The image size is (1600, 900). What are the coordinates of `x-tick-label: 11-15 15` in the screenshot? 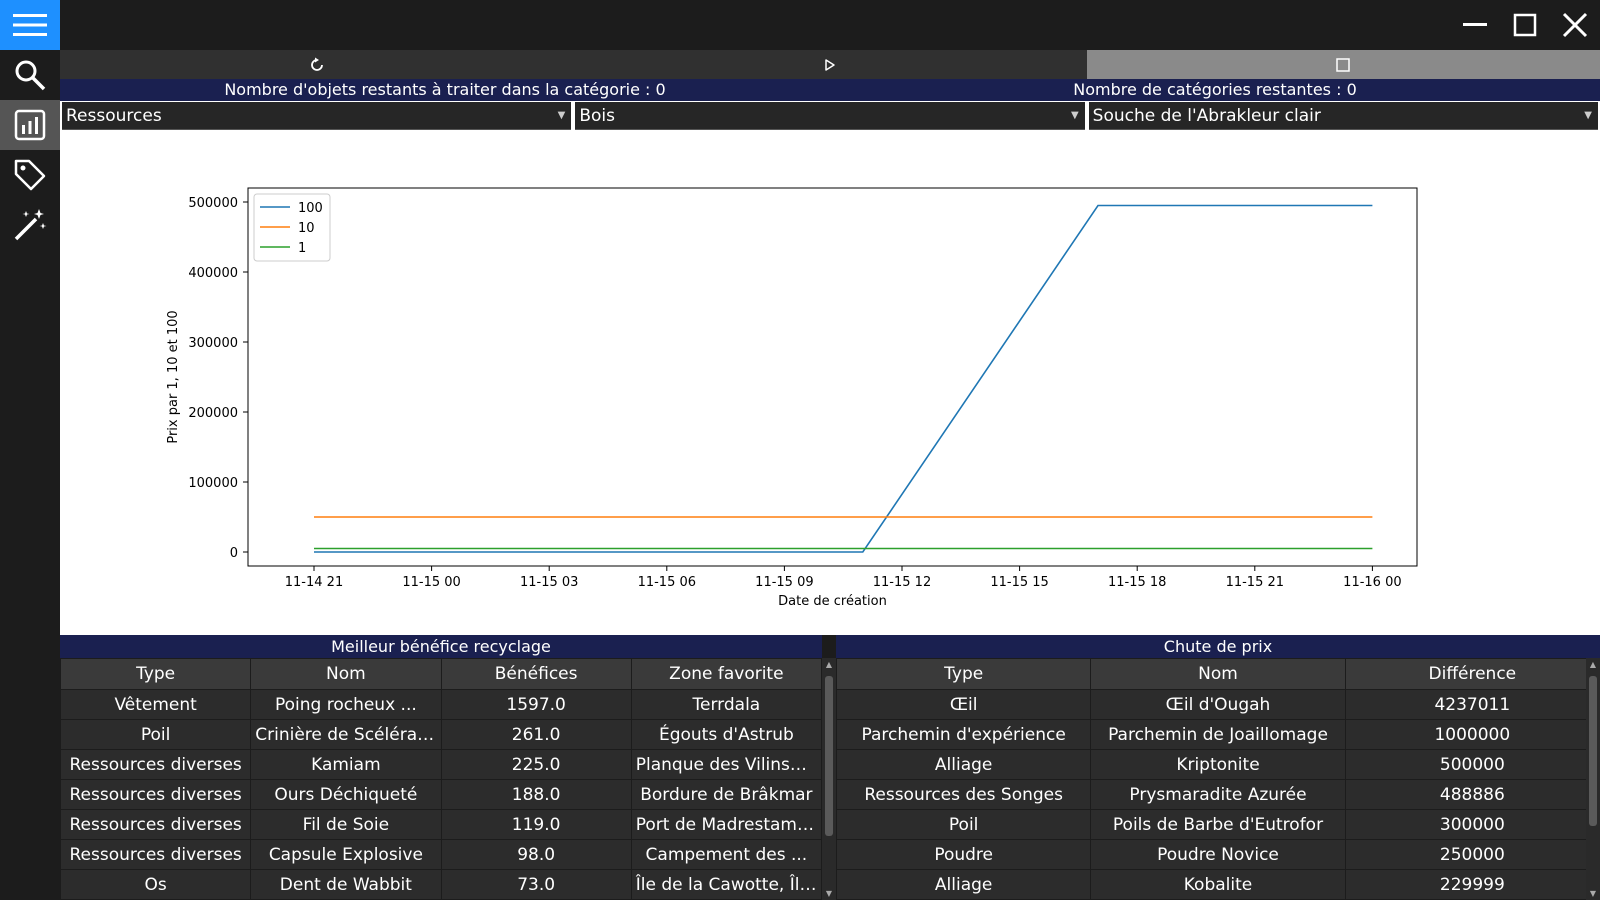 It's located at (1019, 582).